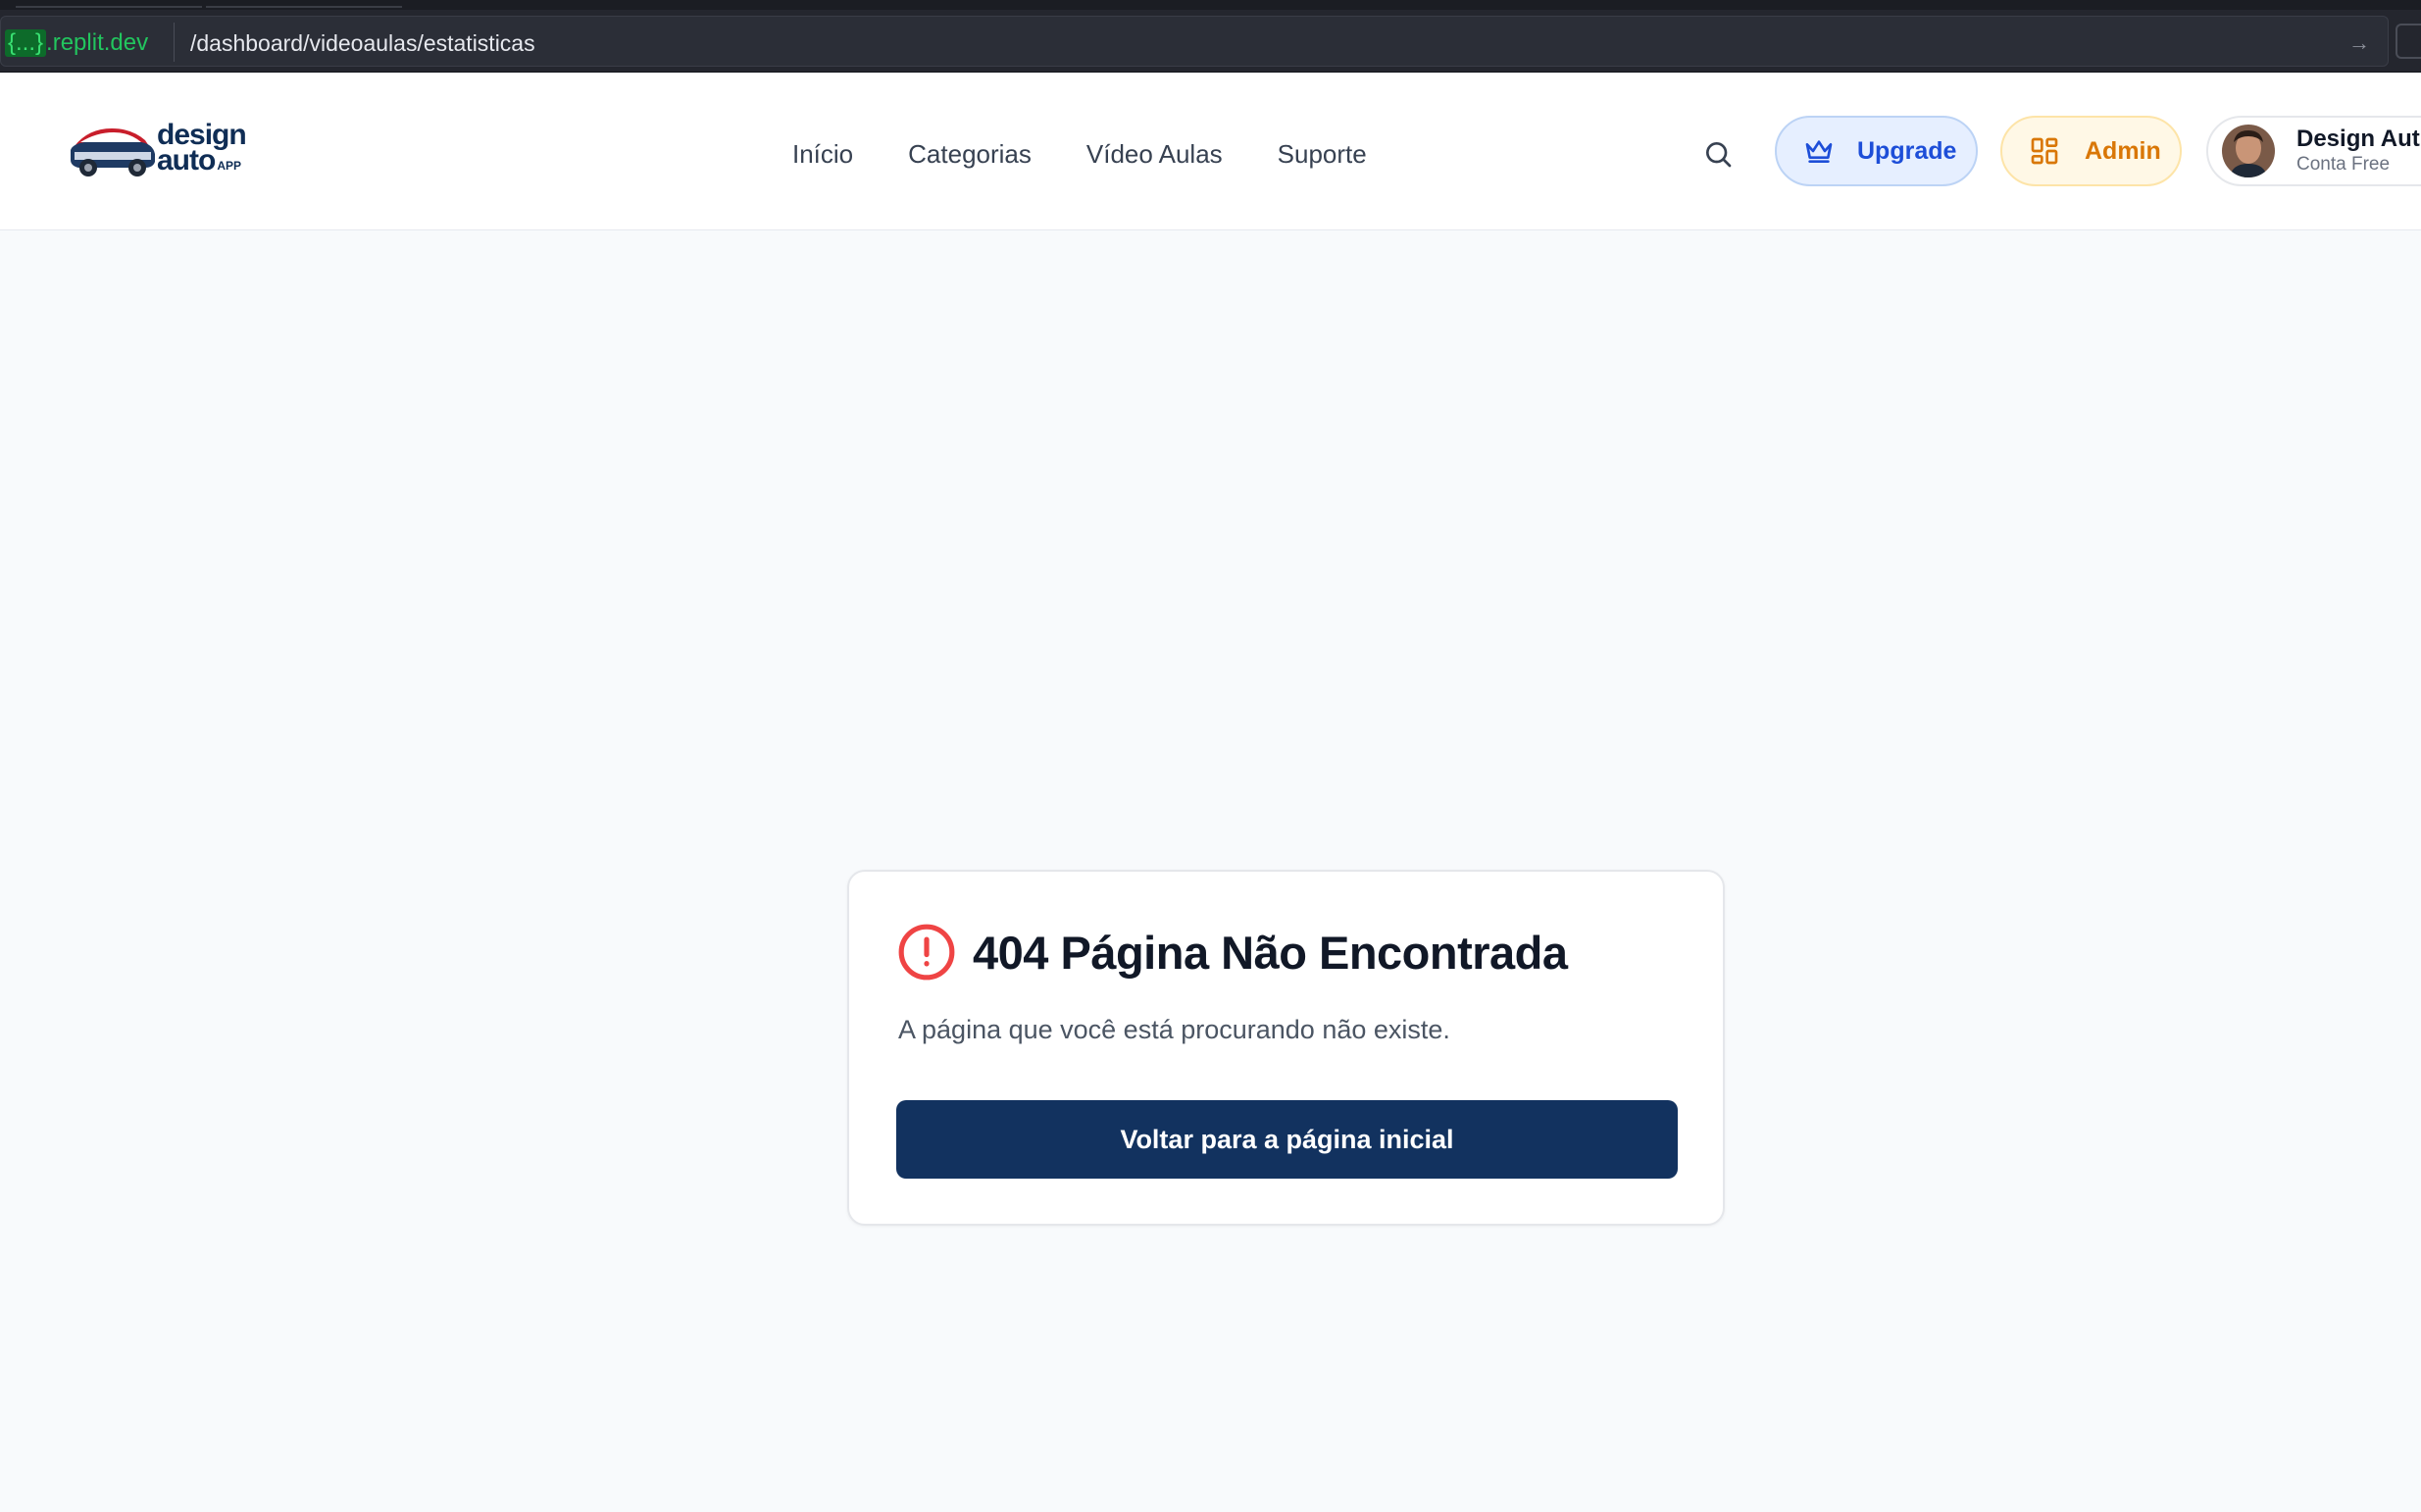  Describe the element at coordinates (1210, 5) in the screenshot. I see `browser-tab-strip` at that location.